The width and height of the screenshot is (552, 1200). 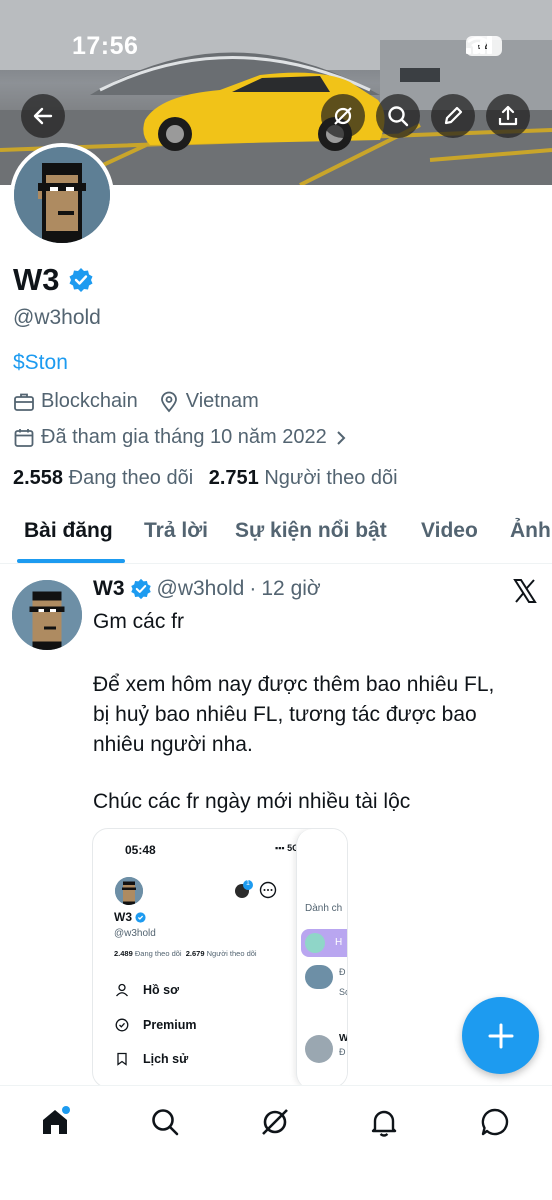 What do you see at coordinates (122, 1059) in the screenshot?
I see `bookmark-icon` at bounding box center [122, 1059].